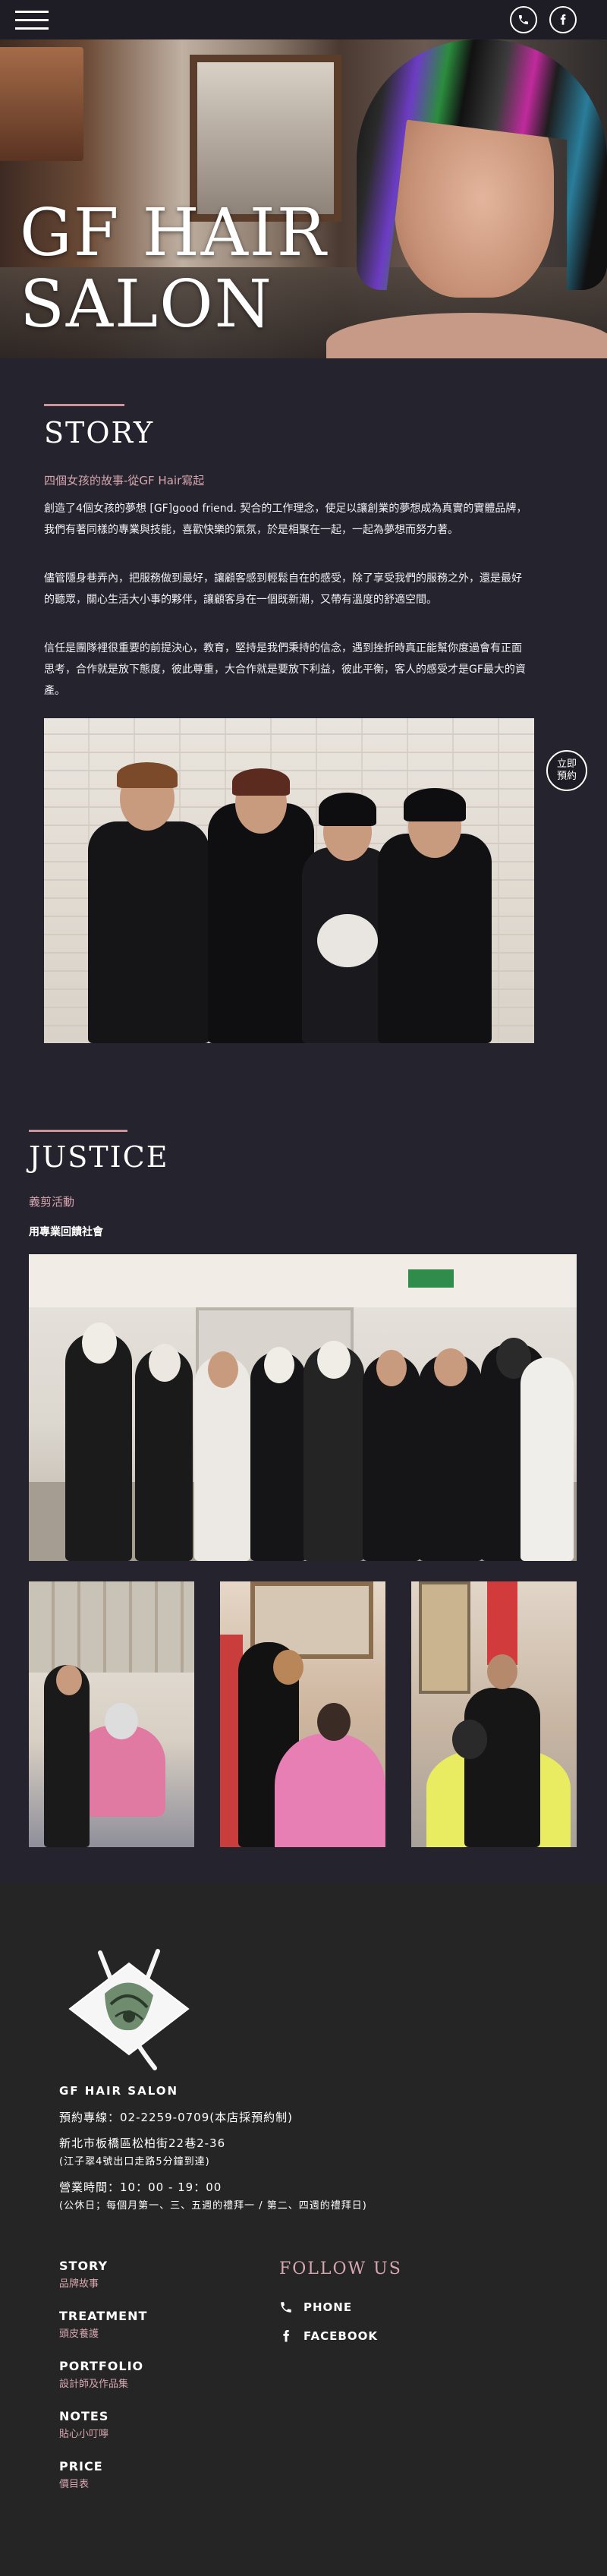  What do you see at coordinates (74, 2483) in the screenshot?
I see `footer-nav-price-zh: 價目表` at bounding box center [74, 2483].